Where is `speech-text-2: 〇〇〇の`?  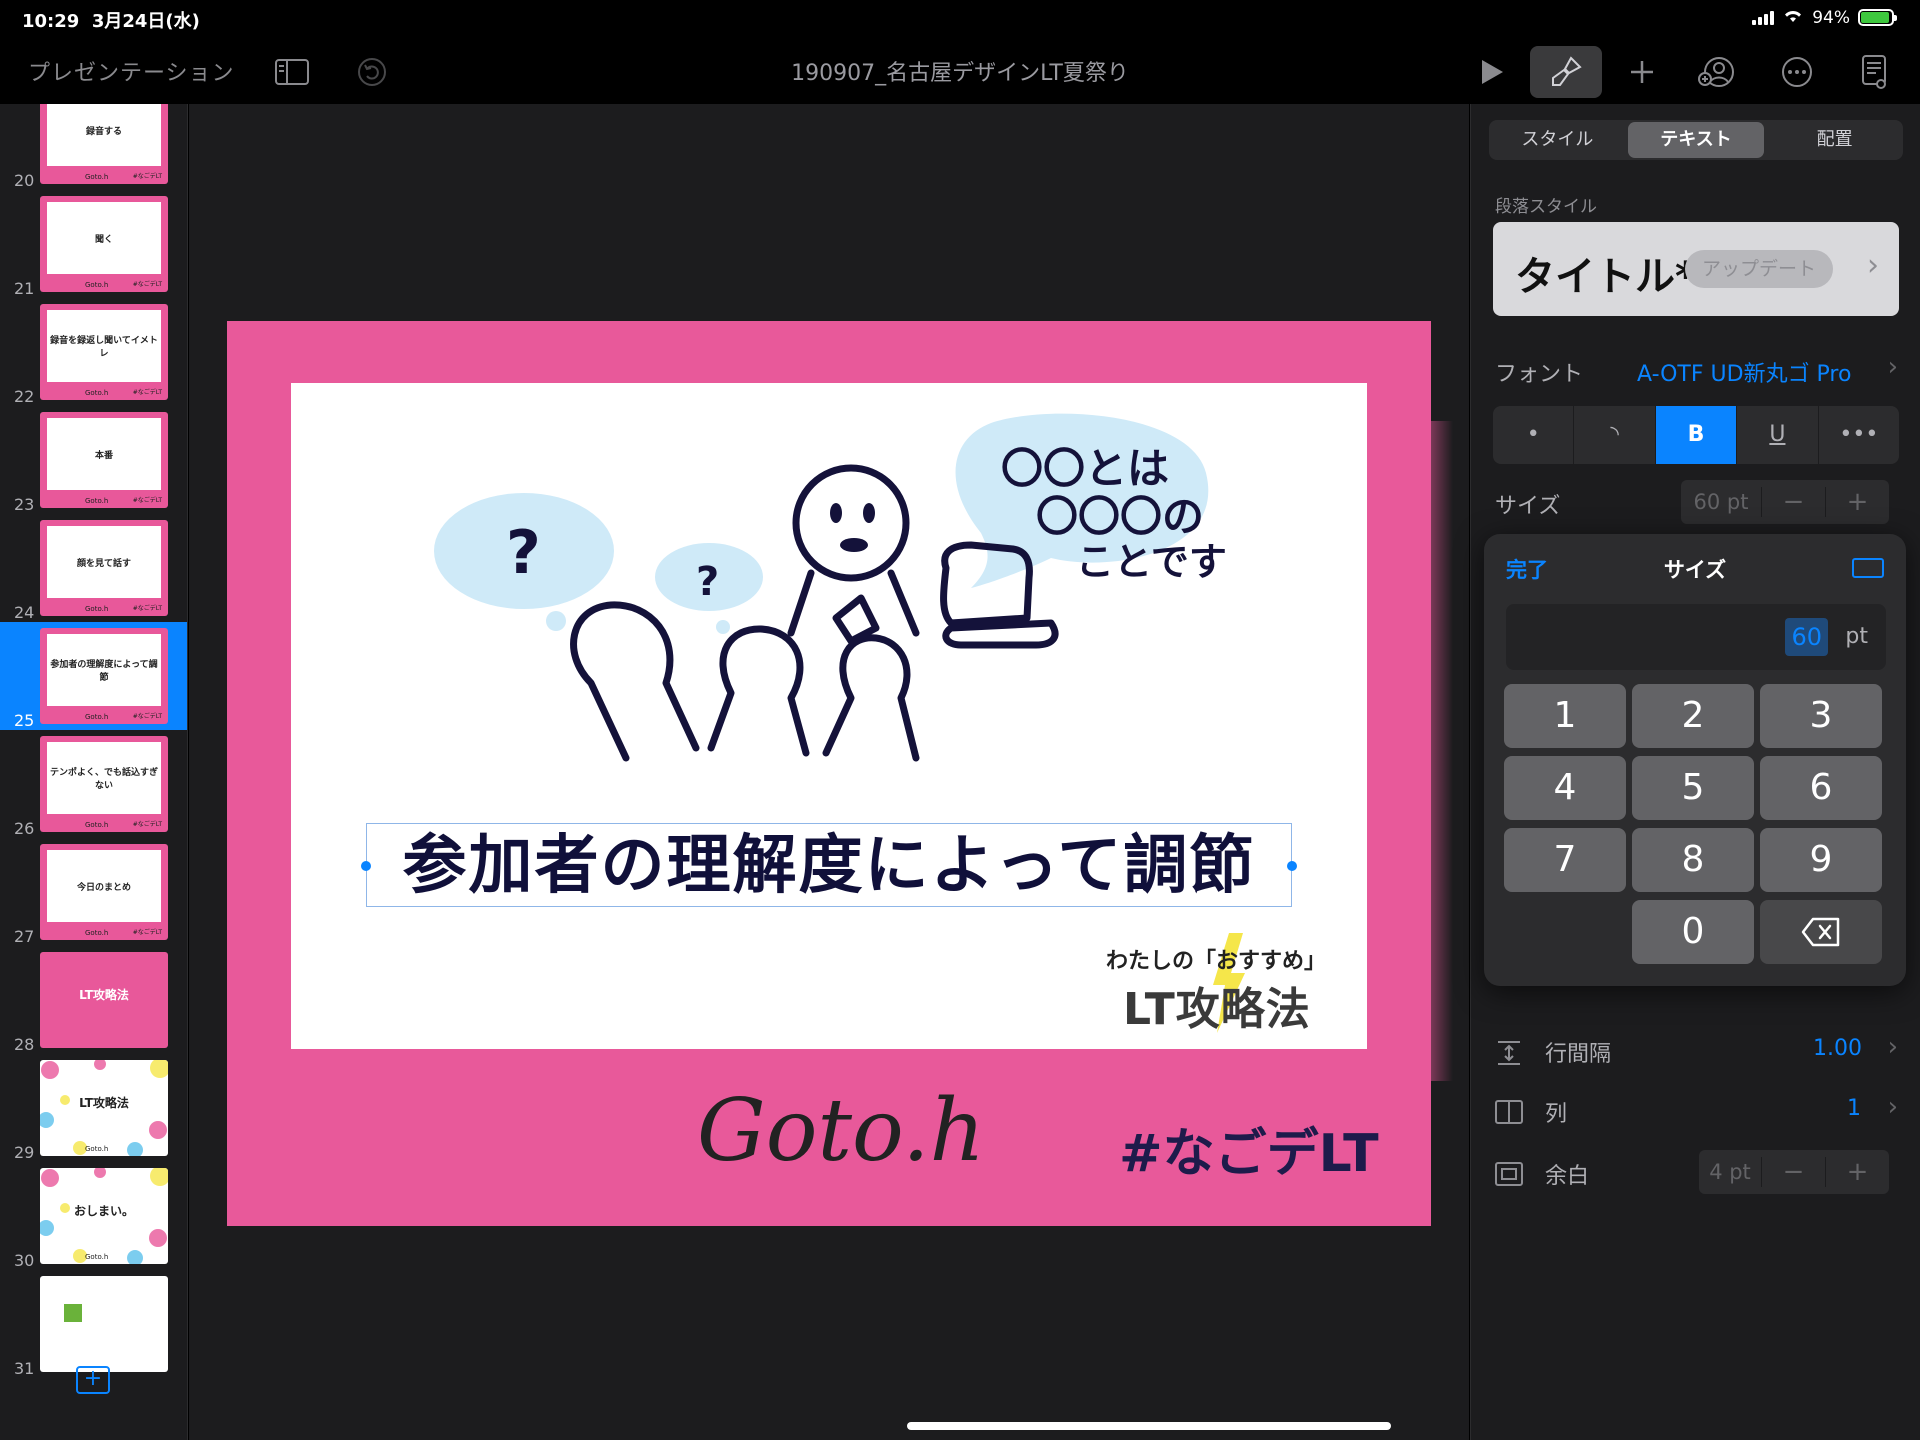 speech-text-2: 〇〇〇の is located at coordinates (1120, 516).